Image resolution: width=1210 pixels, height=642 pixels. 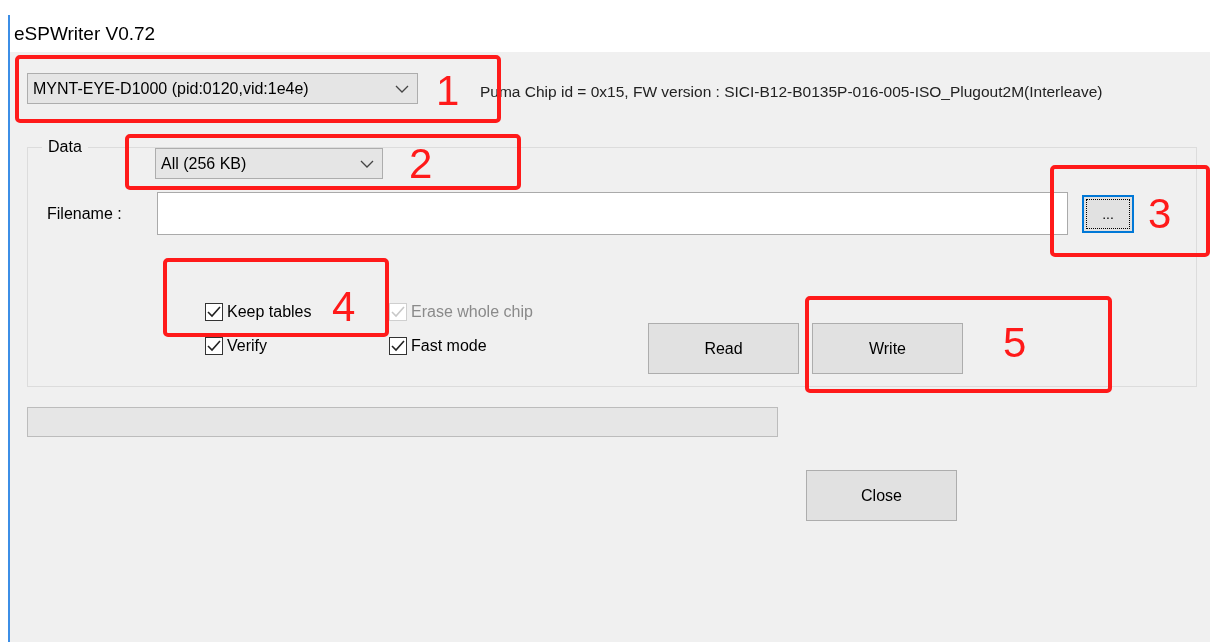 What do you see at coordinates (1015, 343) in the screenshot?
I see `callout-number: 5` at bounding box center [1015, 343].